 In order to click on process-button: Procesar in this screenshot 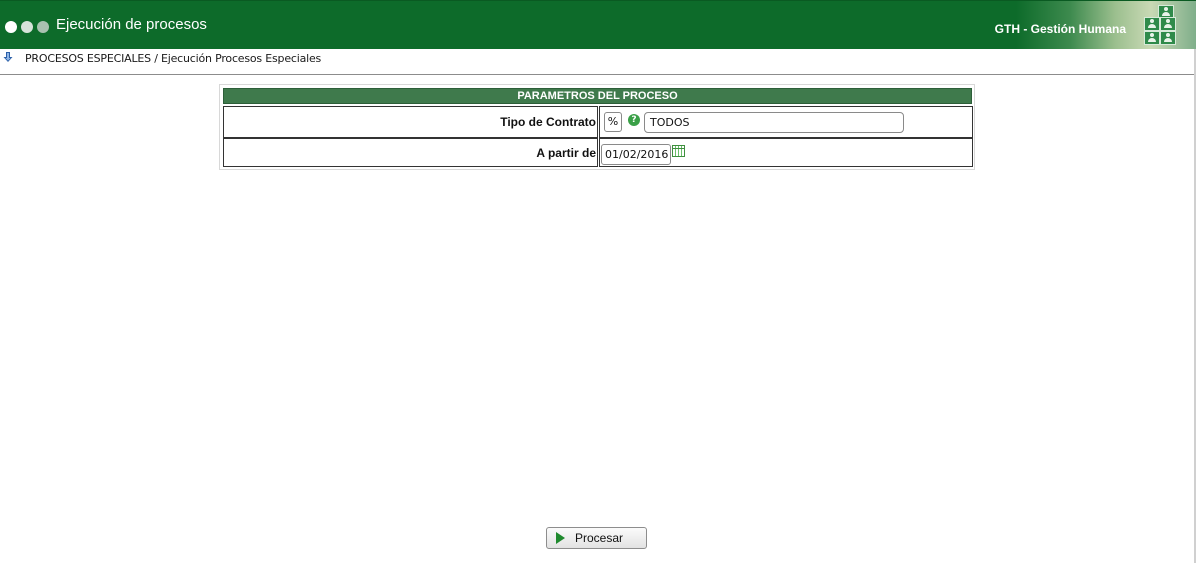, I will do `click(596, 538)`.